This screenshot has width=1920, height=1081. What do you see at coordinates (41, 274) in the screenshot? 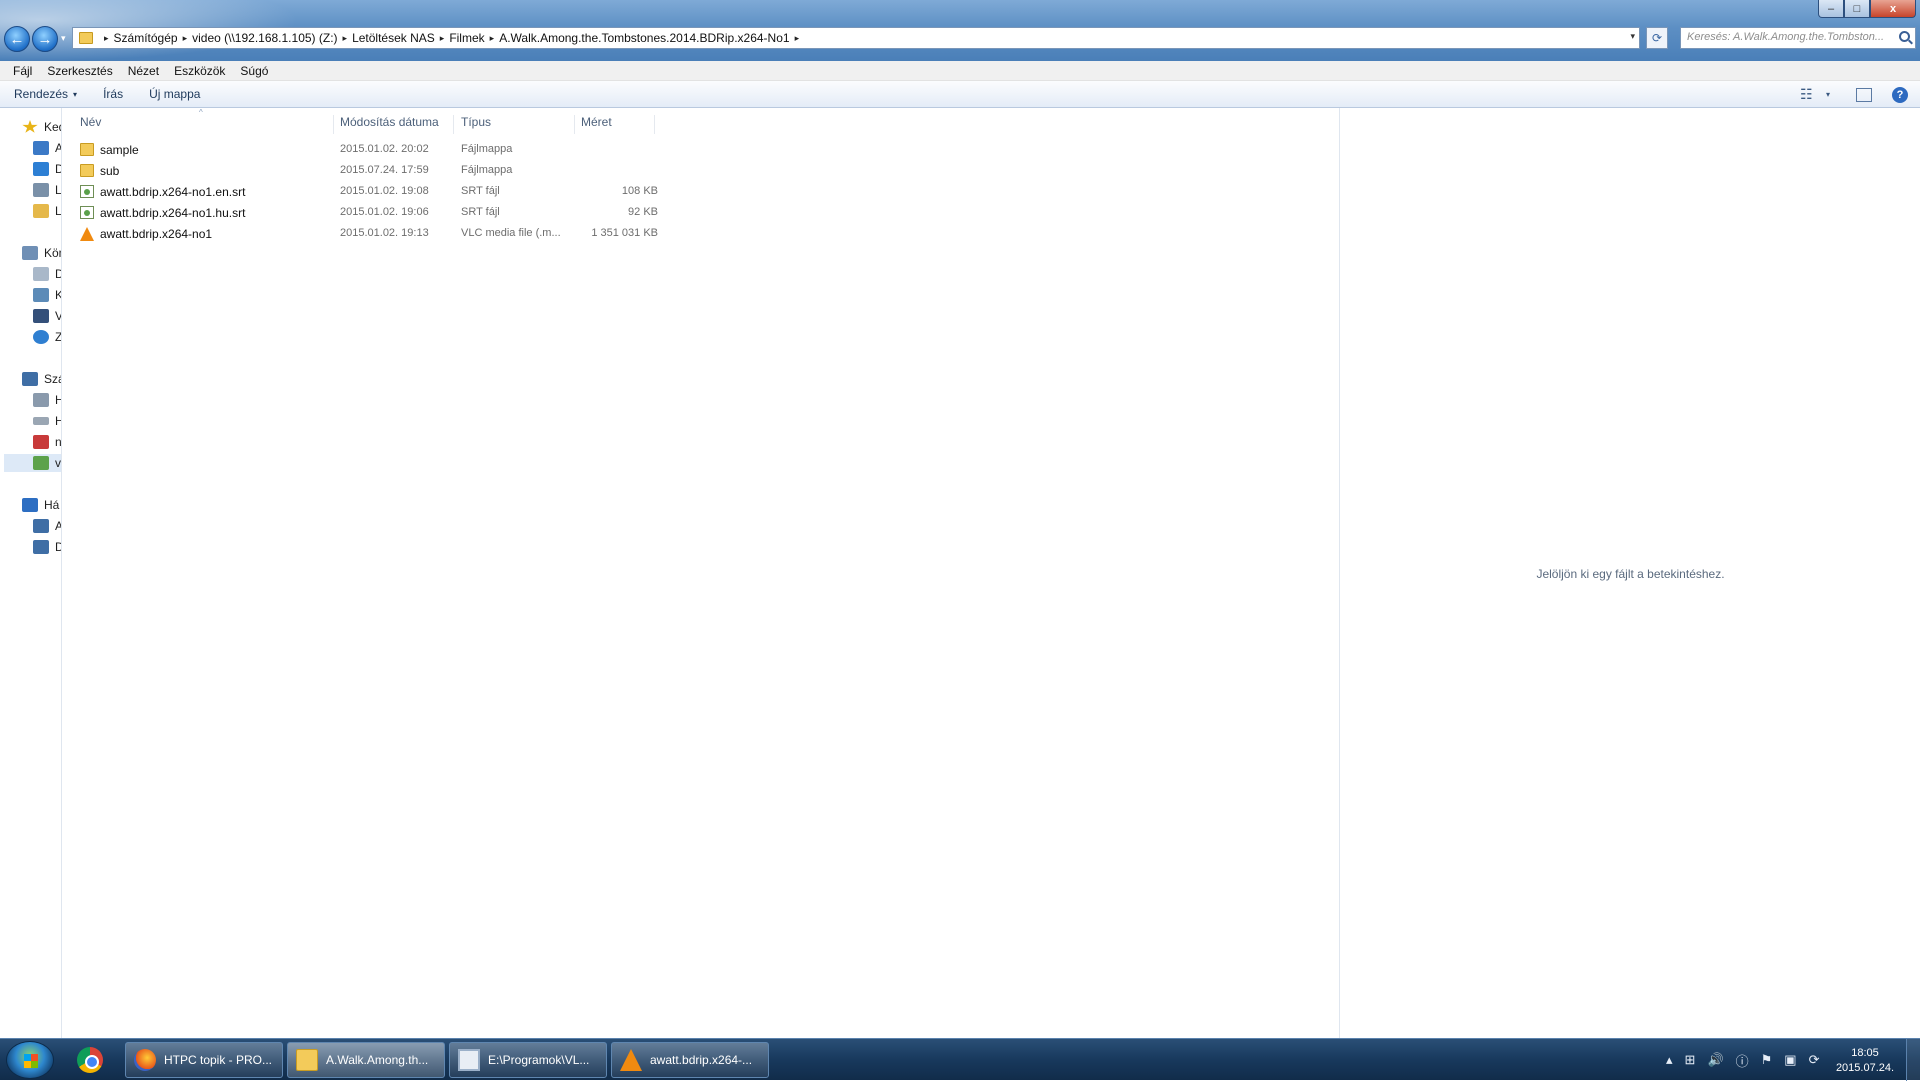
I see `documents-icon` at bounding box center [41, 274].